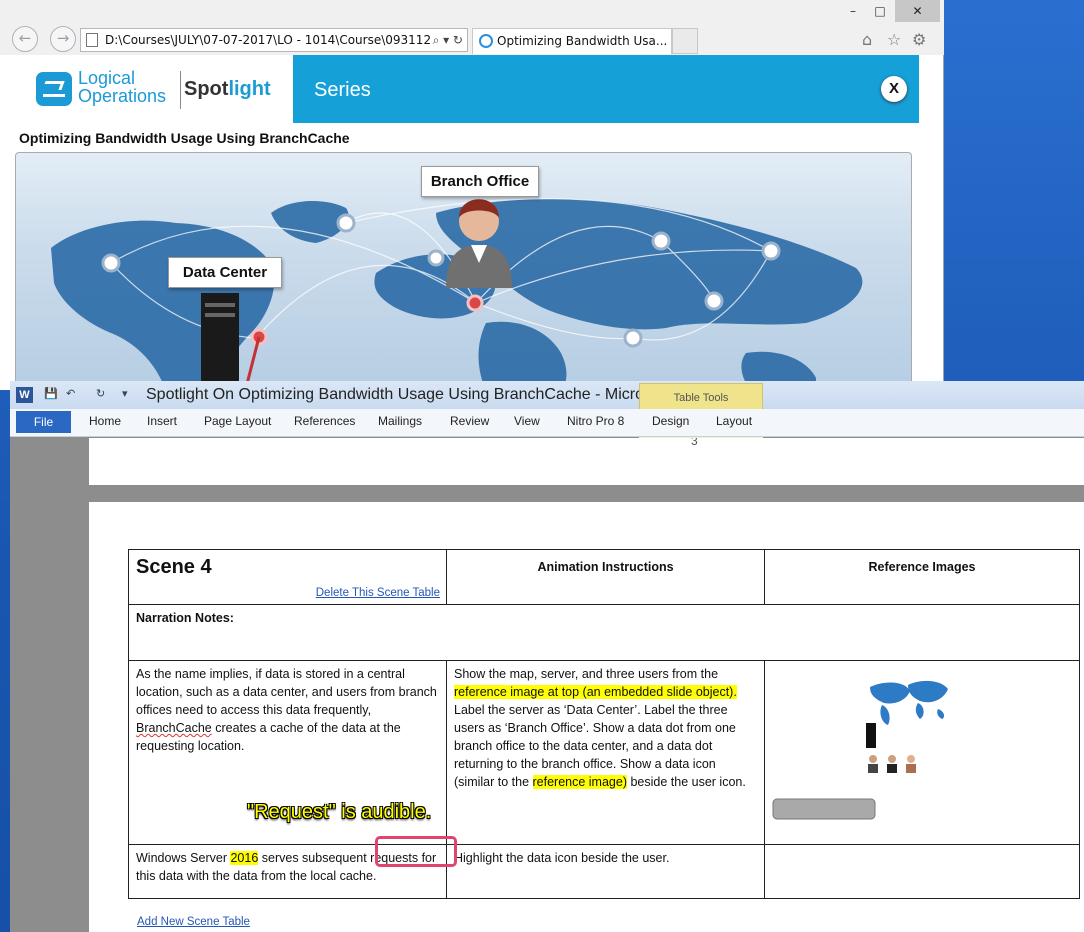  What do you see at coordinates (54, 89) in the screenshot?
I see `logical-operations-logo-icon` at bounding box center [54, 89].